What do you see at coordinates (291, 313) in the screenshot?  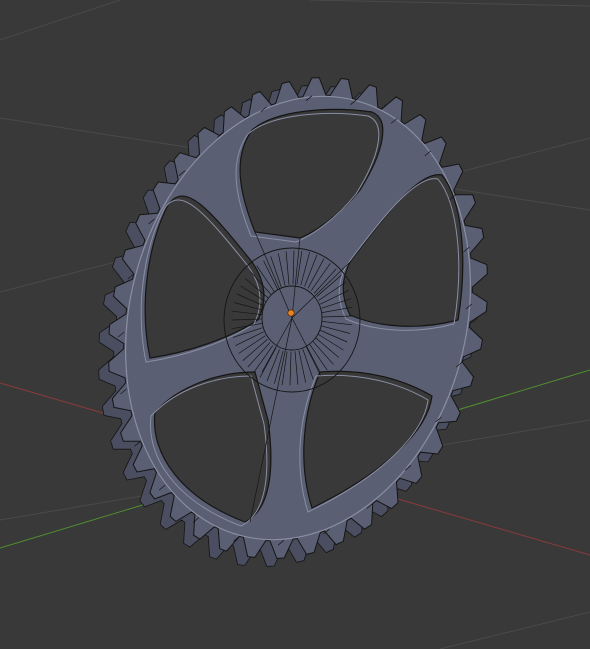 I see `object-origin` at bounding box center [291, 313].